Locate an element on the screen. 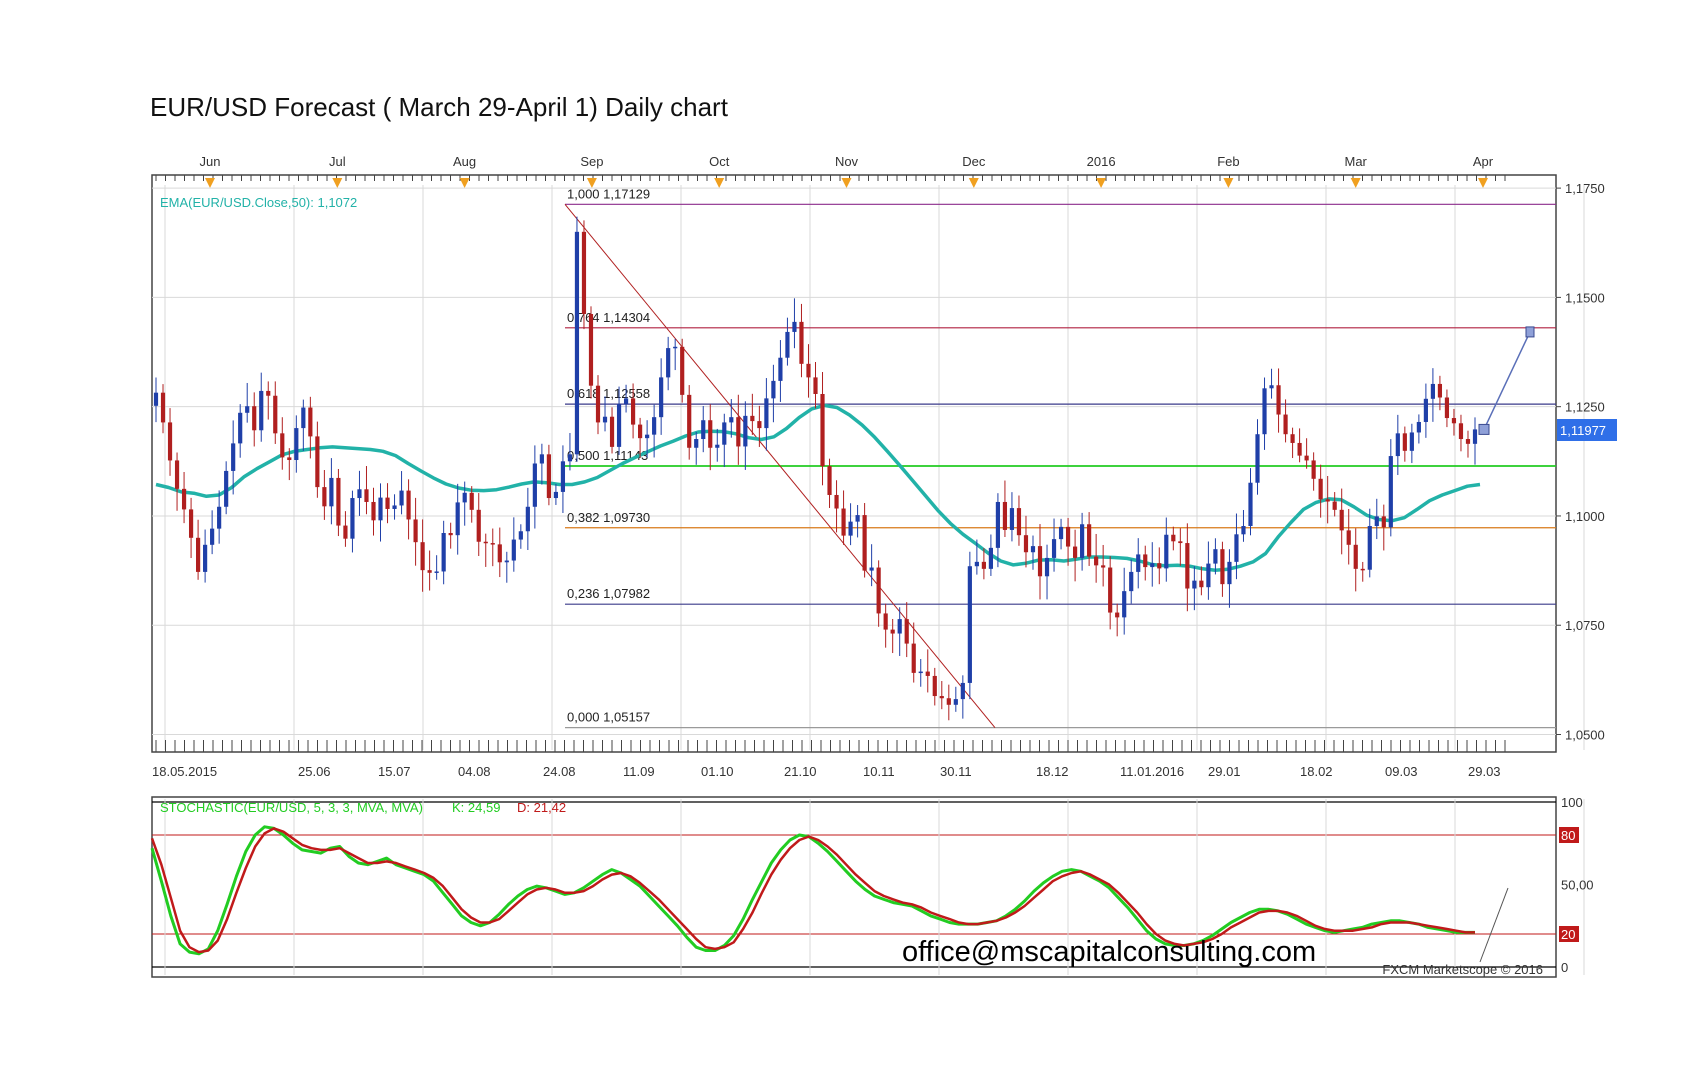  stoch-tick-label: 100 is located at coordinates (1572, 802).